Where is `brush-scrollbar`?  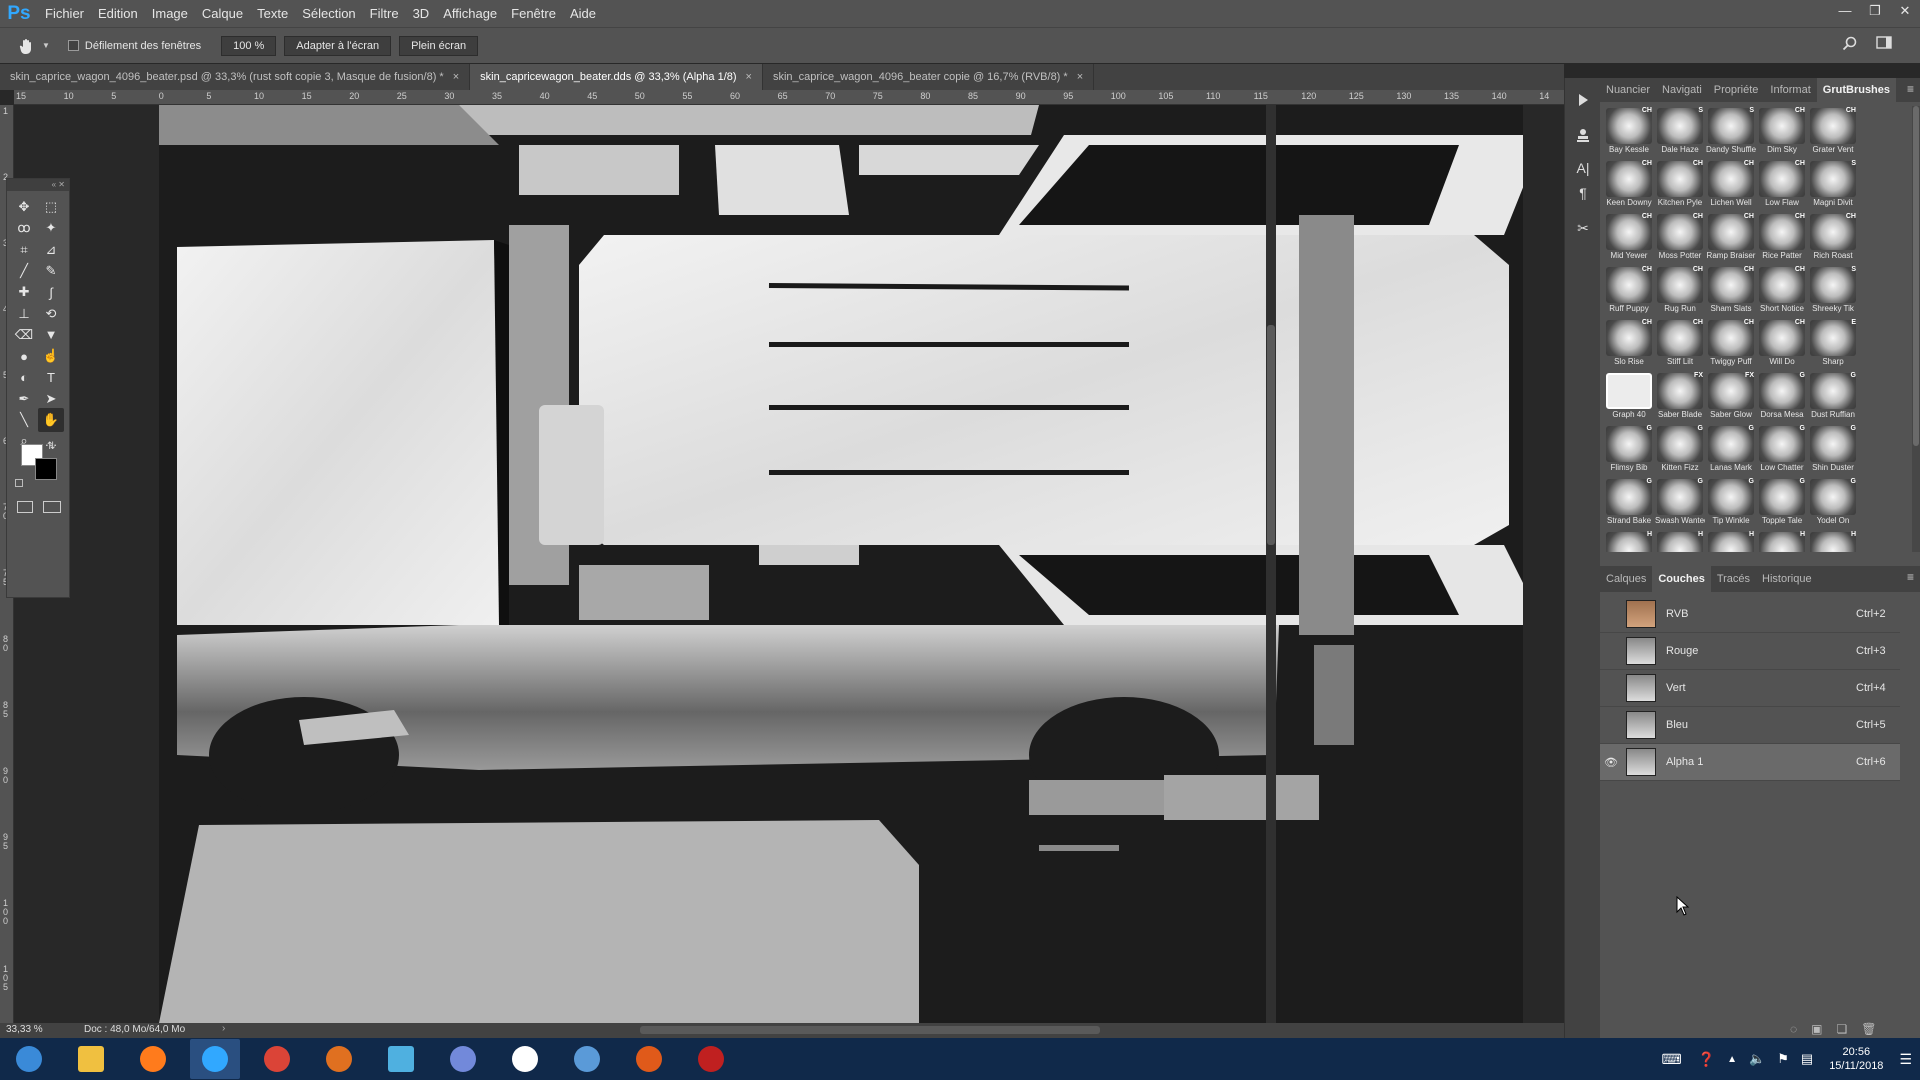 brush-scrollbar is located at coordinates (1916, 329).